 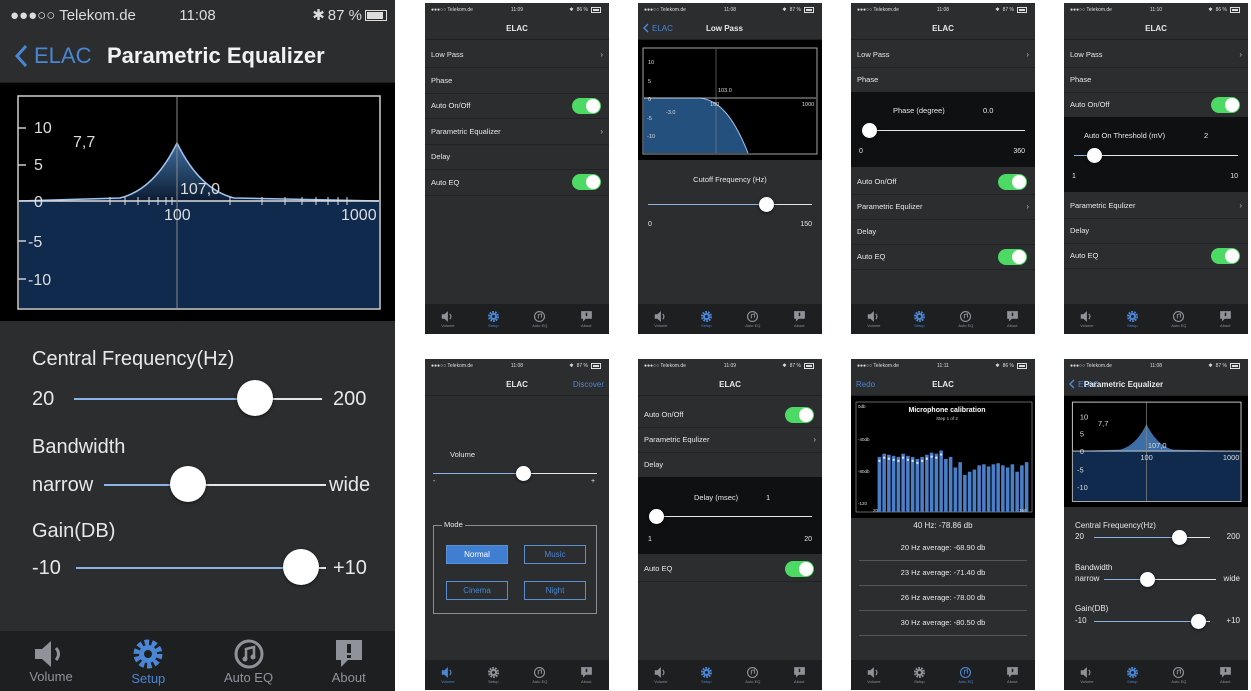 I want to click on discover-button: Discover, so click(x=588, y=384).